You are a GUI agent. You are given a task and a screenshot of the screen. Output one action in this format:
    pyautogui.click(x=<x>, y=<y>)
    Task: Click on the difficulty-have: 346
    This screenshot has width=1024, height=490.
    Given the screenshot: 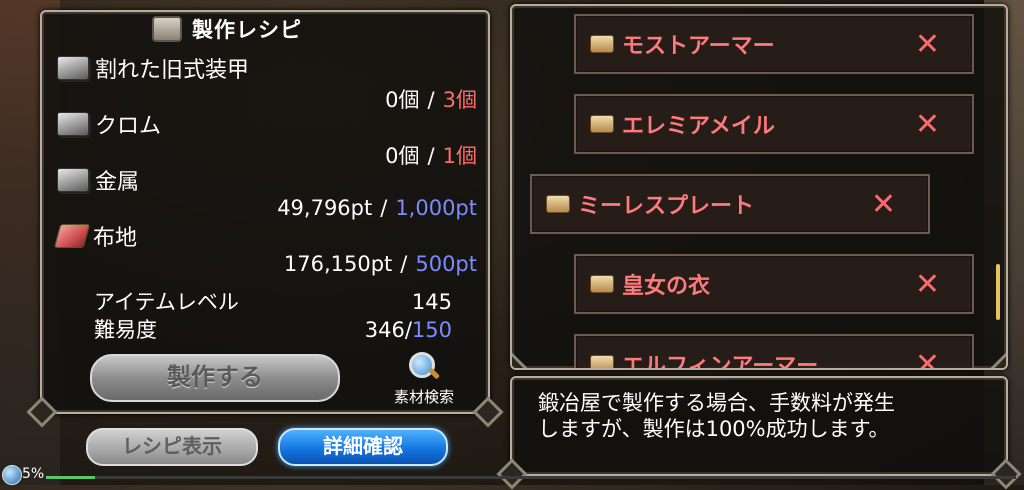 What is the action you would take?
    pyautogui.click(x=384, y=330)
    